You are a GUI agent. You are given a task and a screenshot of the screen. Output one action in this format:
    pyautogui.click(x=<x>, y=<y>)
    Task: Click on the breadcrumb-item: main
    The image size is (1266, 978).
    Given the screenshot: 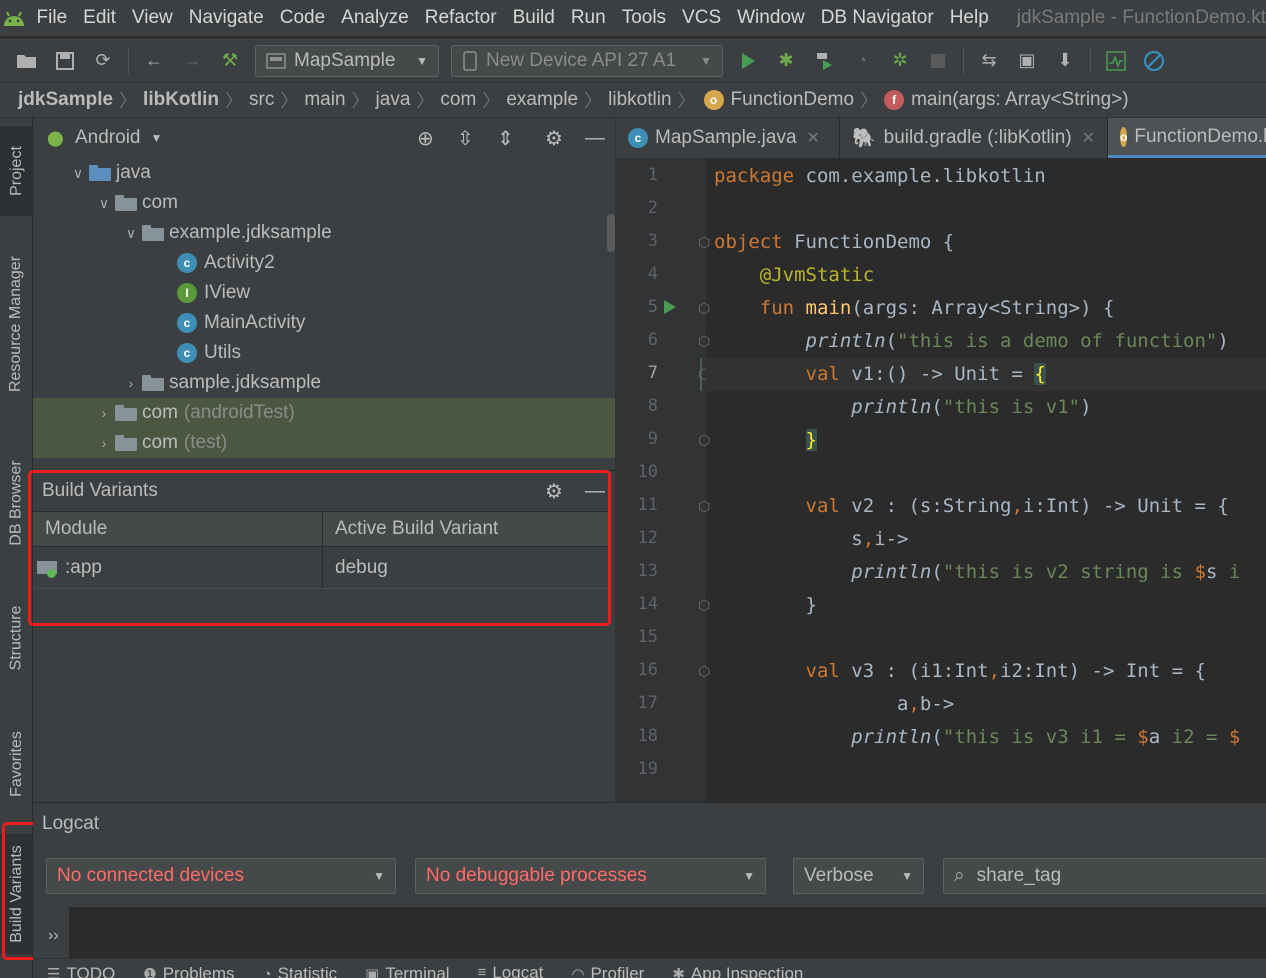 What is the action you would take?
    pyautogui.click(x=324, y=100)
    